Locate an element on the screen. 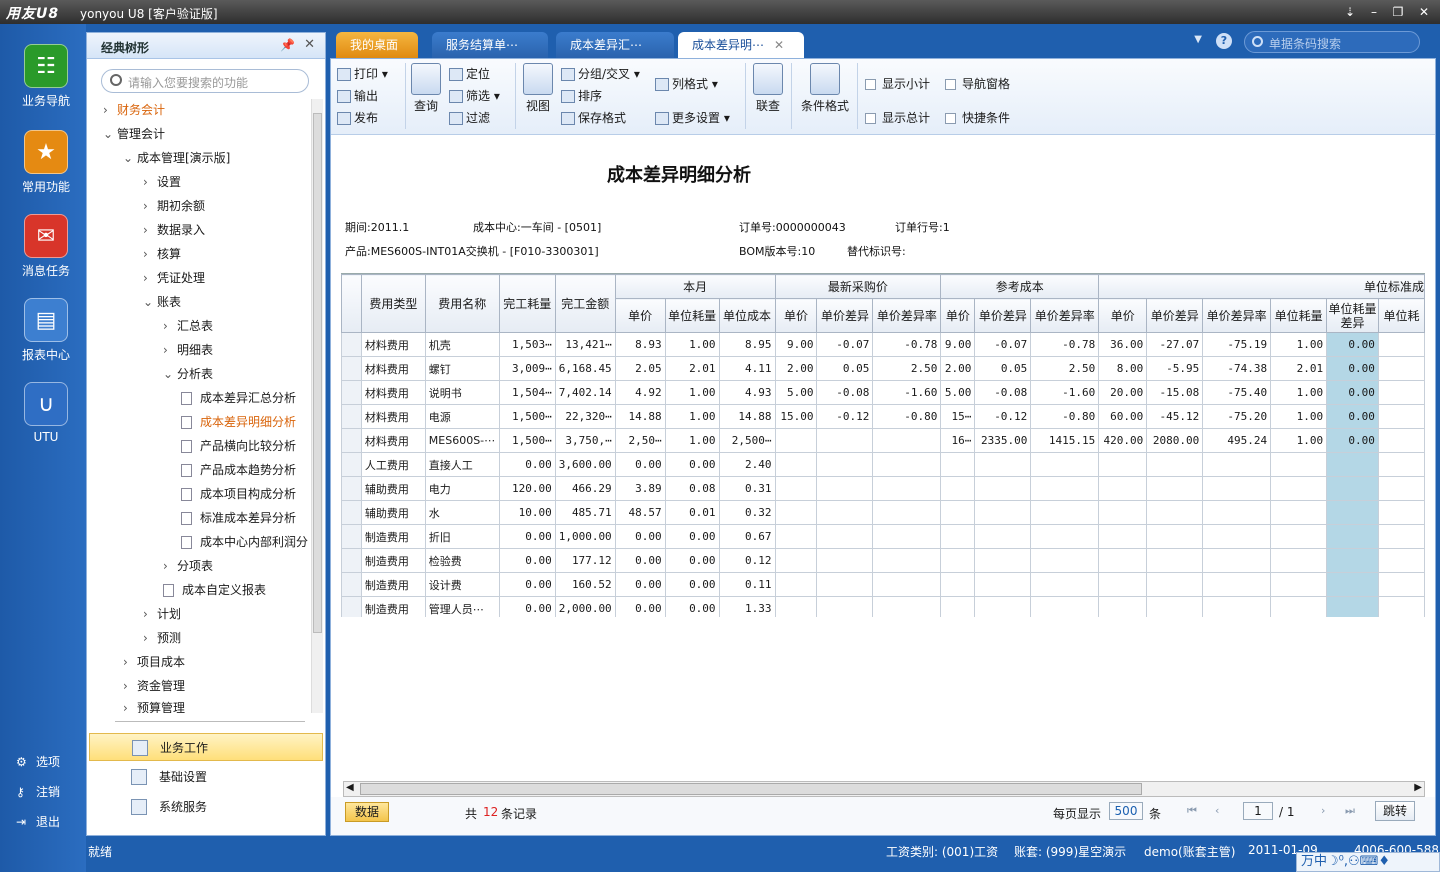  down-arrow-button: ⇣ is located at coordinates (1350, 12).